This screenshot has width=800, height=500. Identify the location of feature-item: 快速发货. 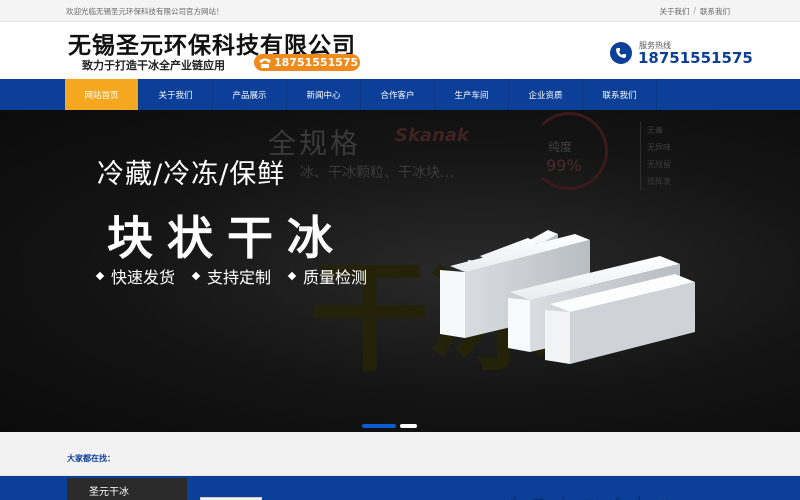
(135, 276).